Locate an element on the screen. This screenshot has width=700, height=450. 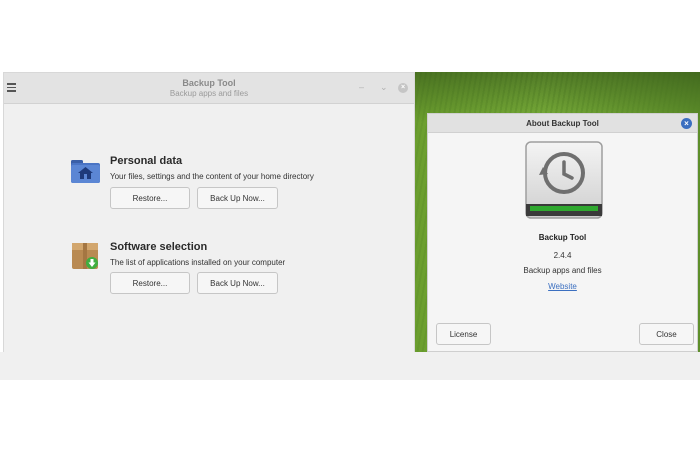
close-button: Close is located at coordinates (666, 334).